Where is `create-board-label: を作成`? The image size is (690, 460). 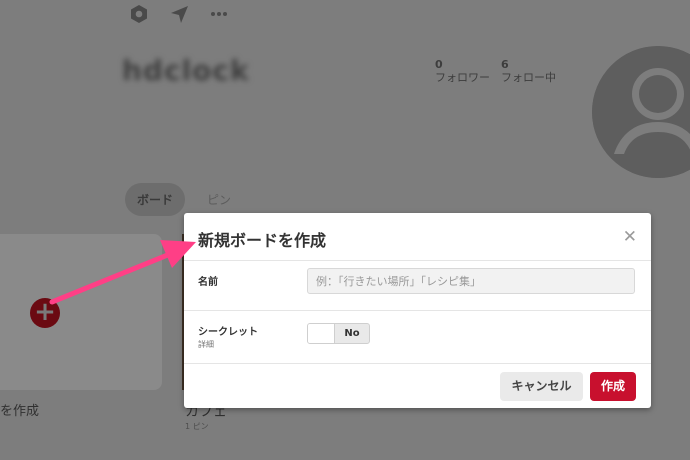 create-board-label: を作成 is located at coordinates (20, 411).